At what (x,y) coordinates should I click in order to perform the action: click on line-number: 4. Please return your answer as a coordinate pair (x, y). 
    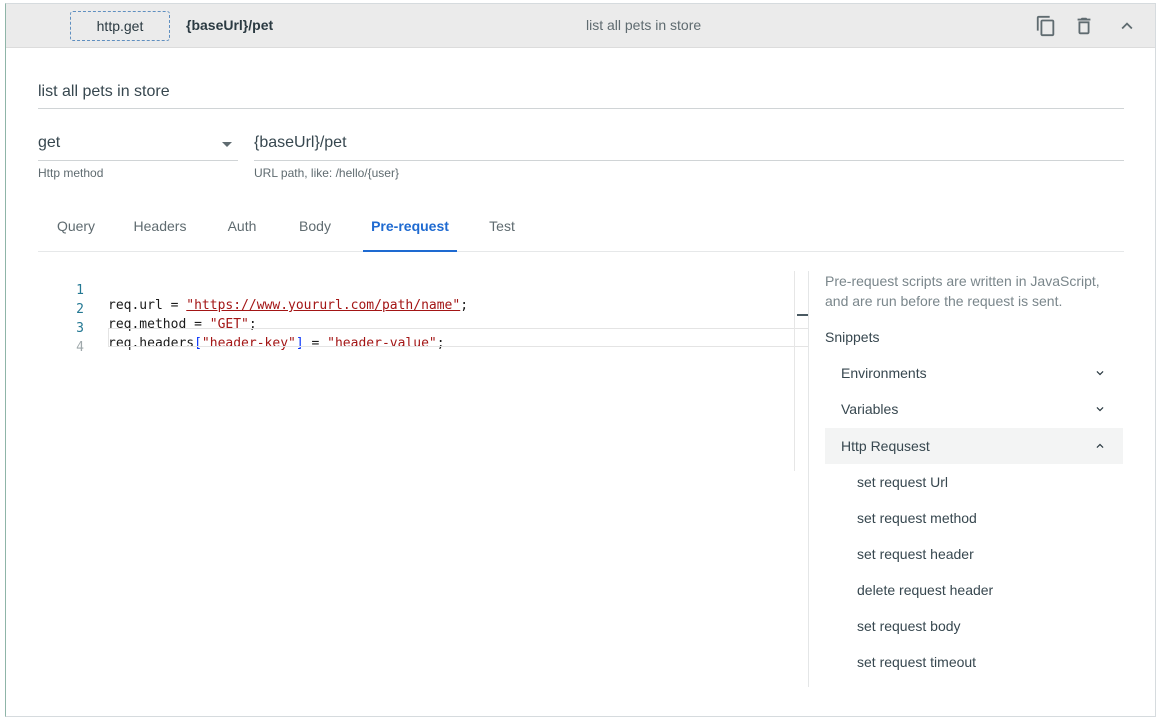
    Looking at the image, I should click on (80, 347).